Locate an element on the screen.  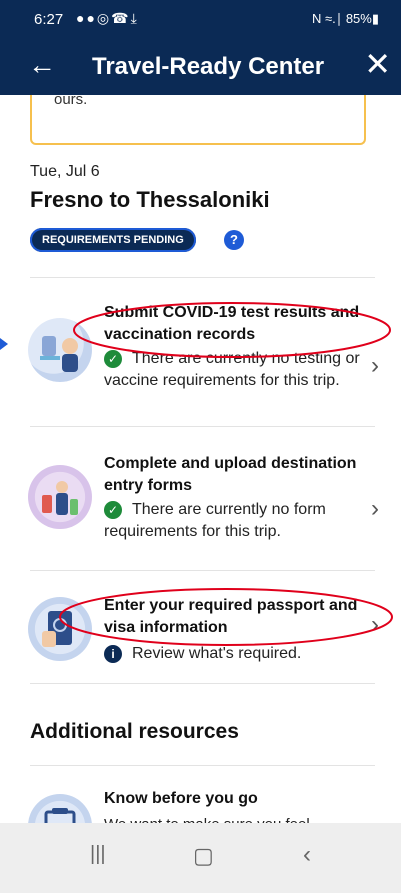
notification-icons: ●●◎☎⤓ is located at coordinates (107, 18).